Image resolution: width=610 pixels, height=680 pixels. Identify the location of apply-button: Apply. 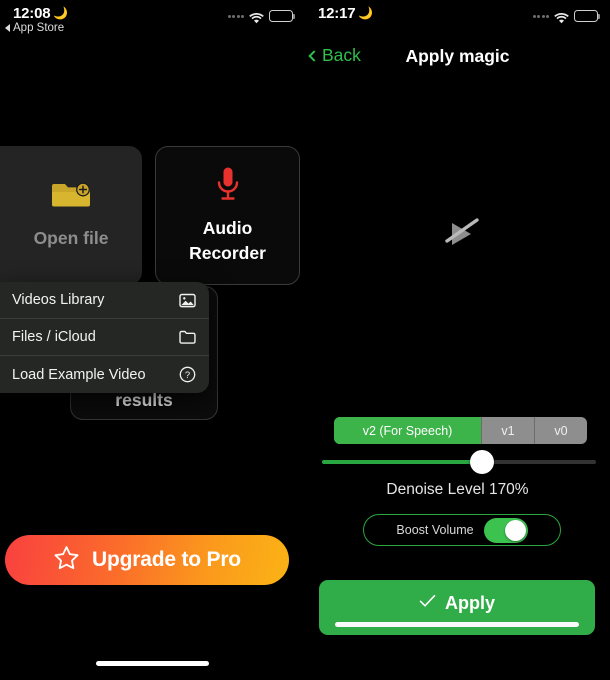
(457, 607).